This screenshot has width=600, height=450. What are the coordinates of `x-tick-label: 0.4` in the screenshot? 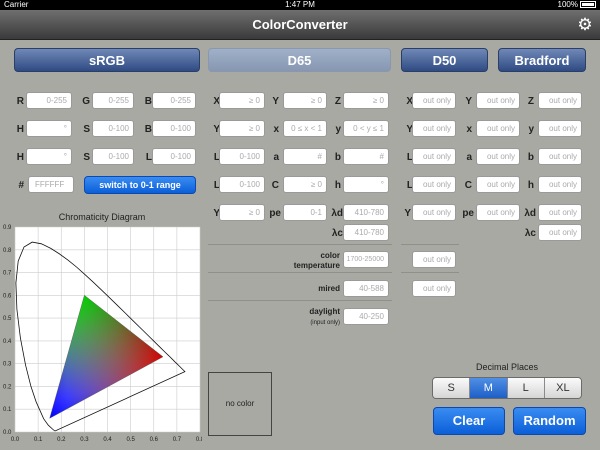 It's located at (107, 440).